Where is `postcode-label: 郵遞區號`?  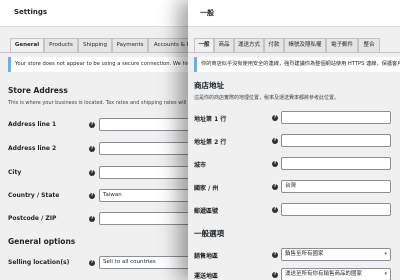
postcode-label: 郵遞區號 is located at coordinates (206, 211).